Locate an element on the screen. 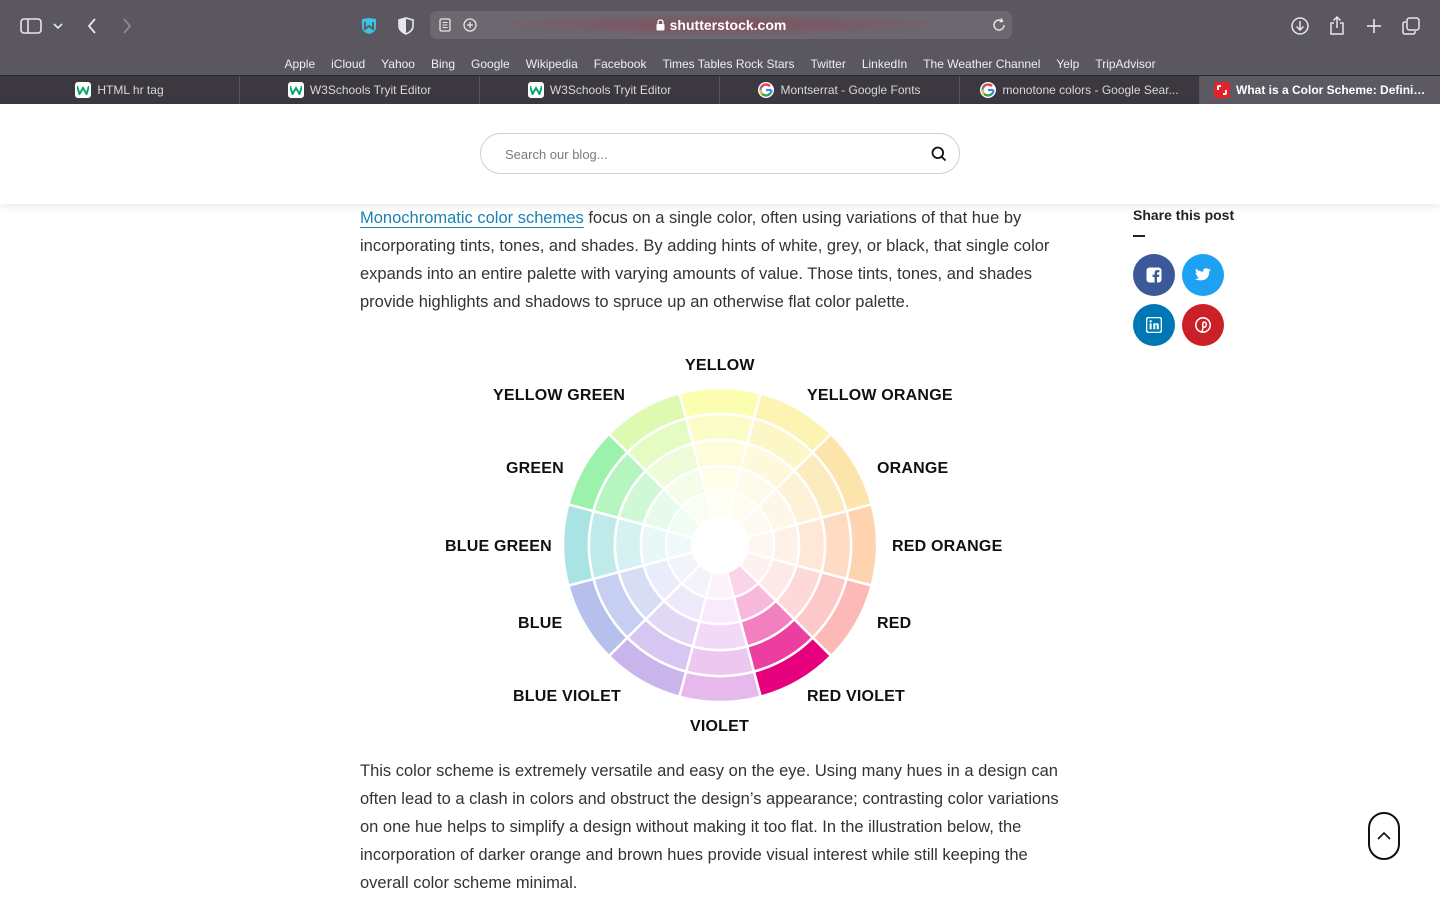 Image resolution: width=1440 pixels, height=900 pixels. share-divider is located at coordinates (1139, 236).